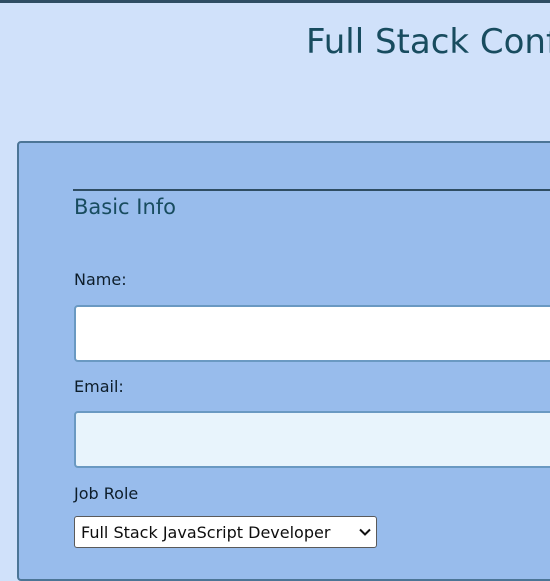 The image size is (550, 581). I want to click on name-input, so click(312, 333).